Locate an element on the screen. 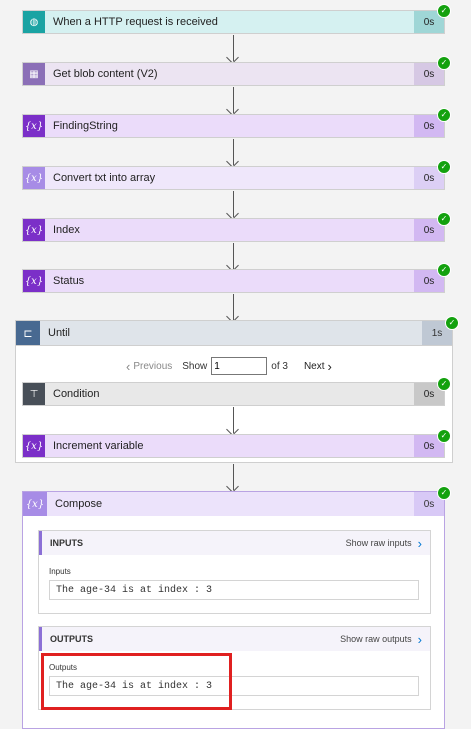 The height and width of the screenshot is (729, 471). inputs-value: The age-34 is at index : 3 is located at coordinates (234, 590).